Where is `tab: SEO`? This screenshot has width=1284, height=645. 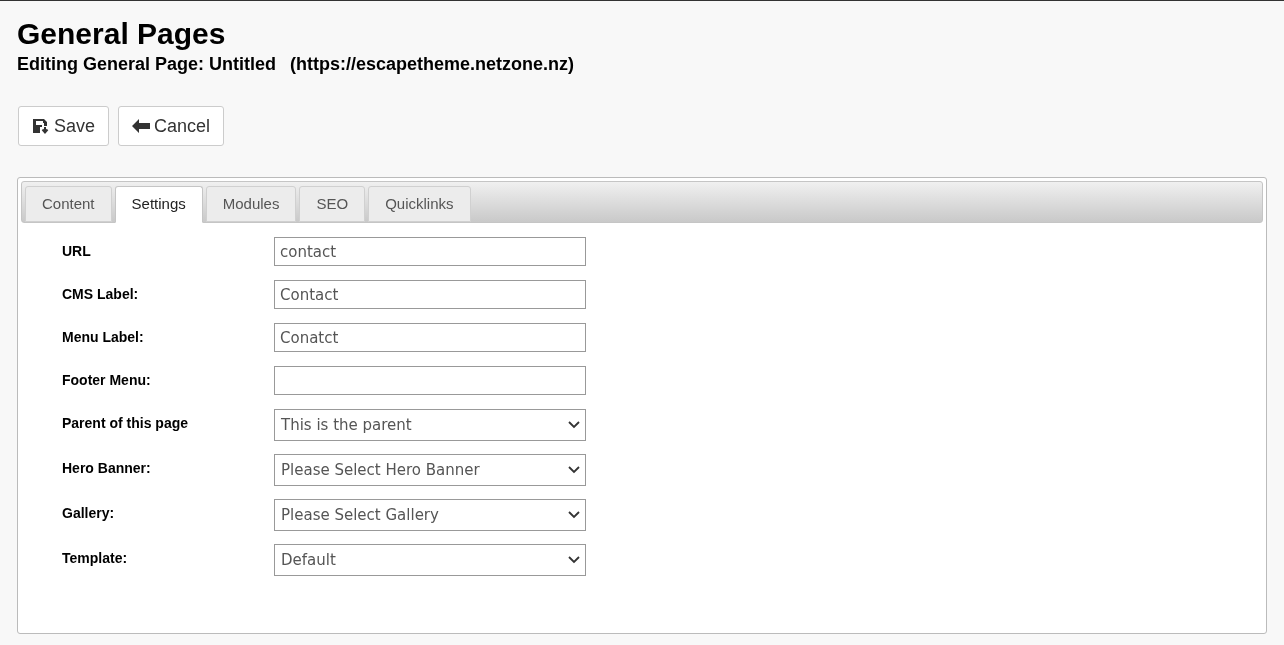
tab: SEO is located at coordinates (332, 204).